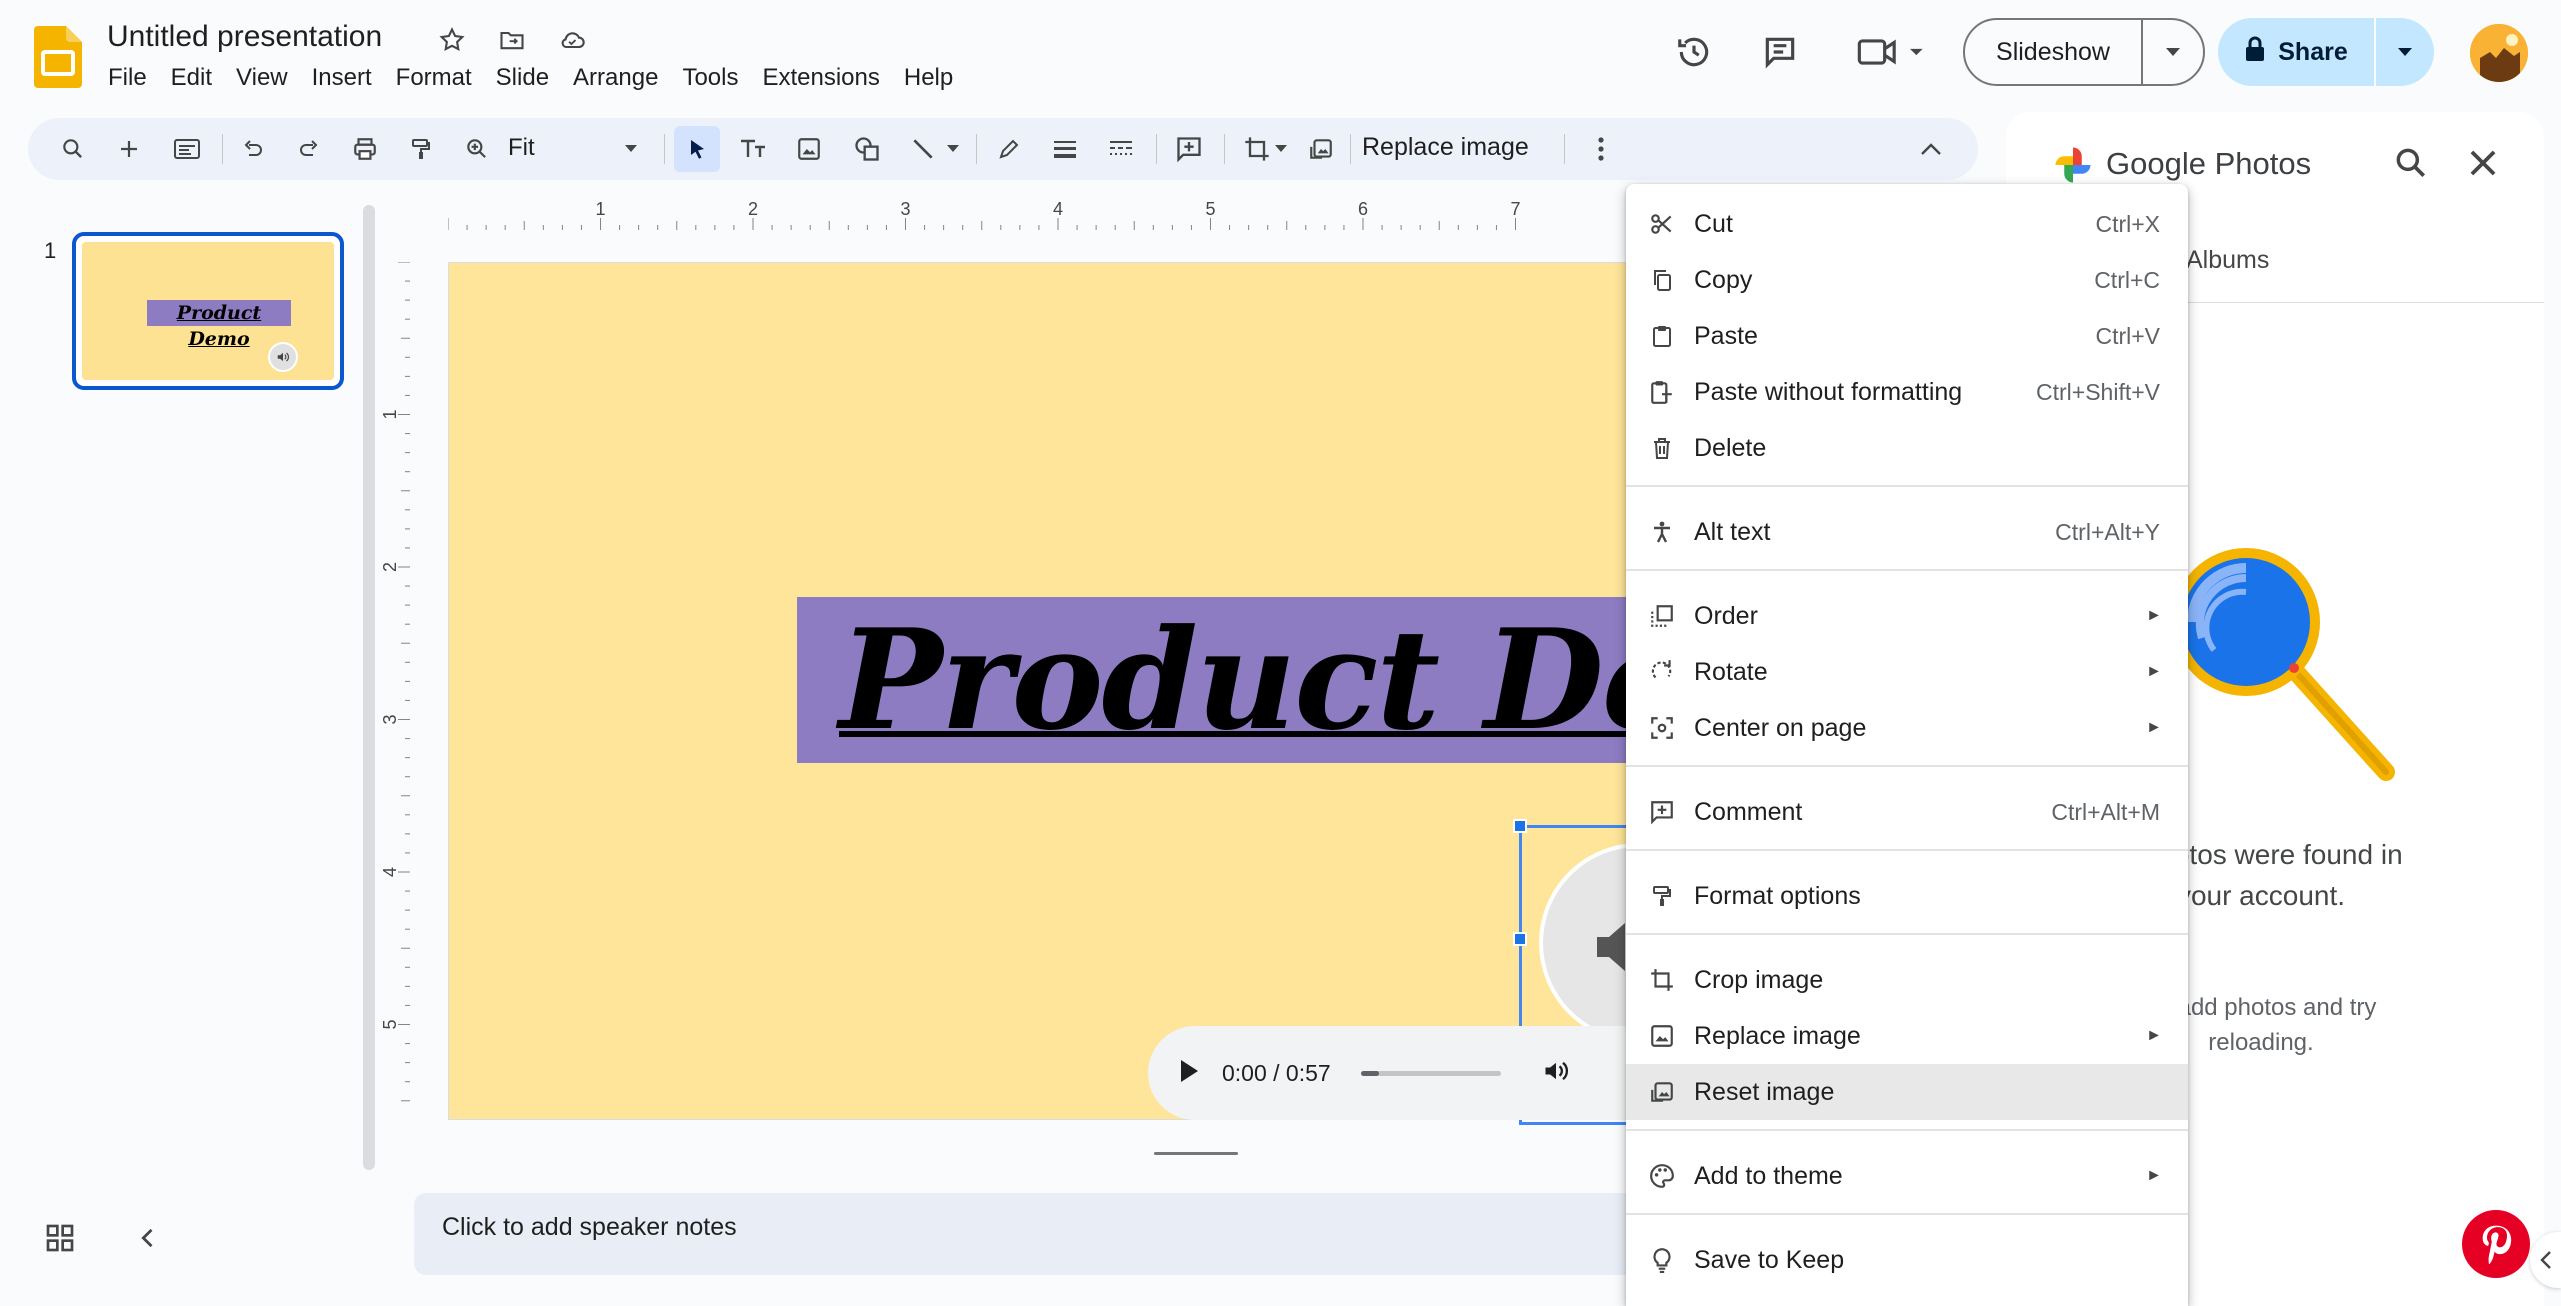 The height and width of the screenshot is (1306, 2561). I want to click on select-cursor-icon, so click(697, 149).